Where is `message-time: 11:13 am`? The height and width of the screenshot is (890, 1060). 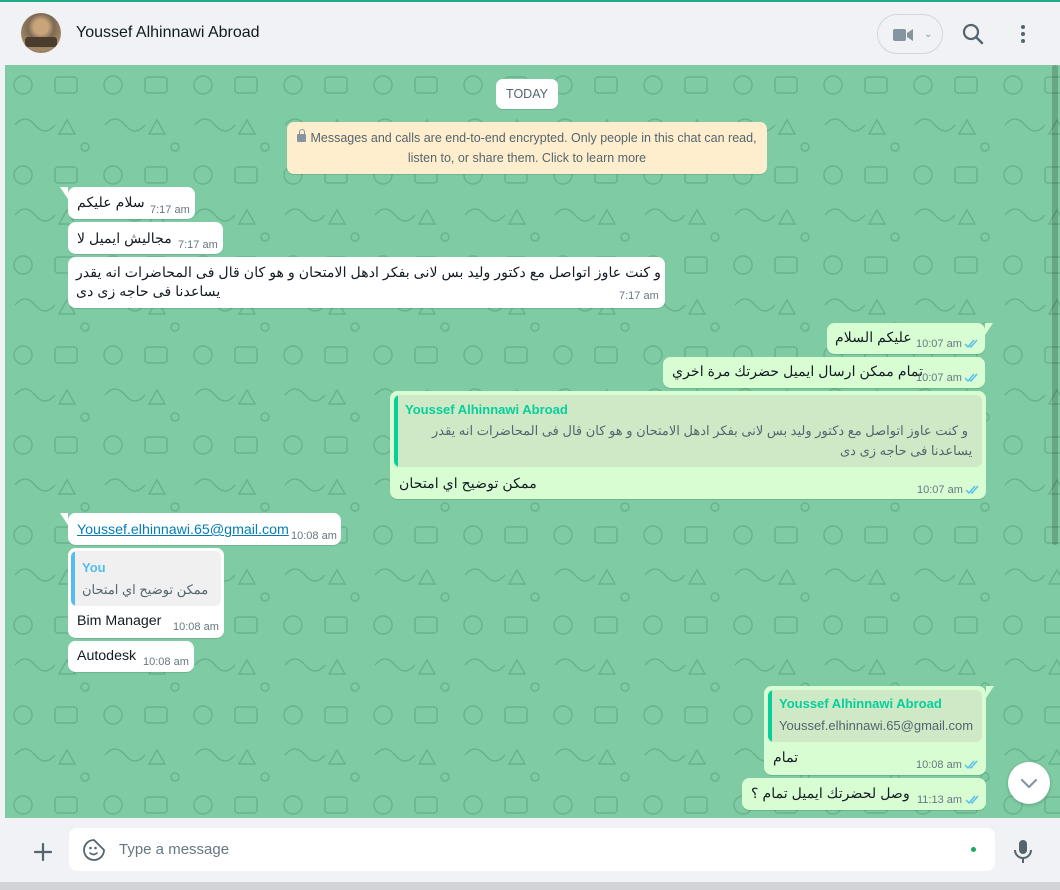
message-time: 11:13 am is located at coordinates (940, 800).